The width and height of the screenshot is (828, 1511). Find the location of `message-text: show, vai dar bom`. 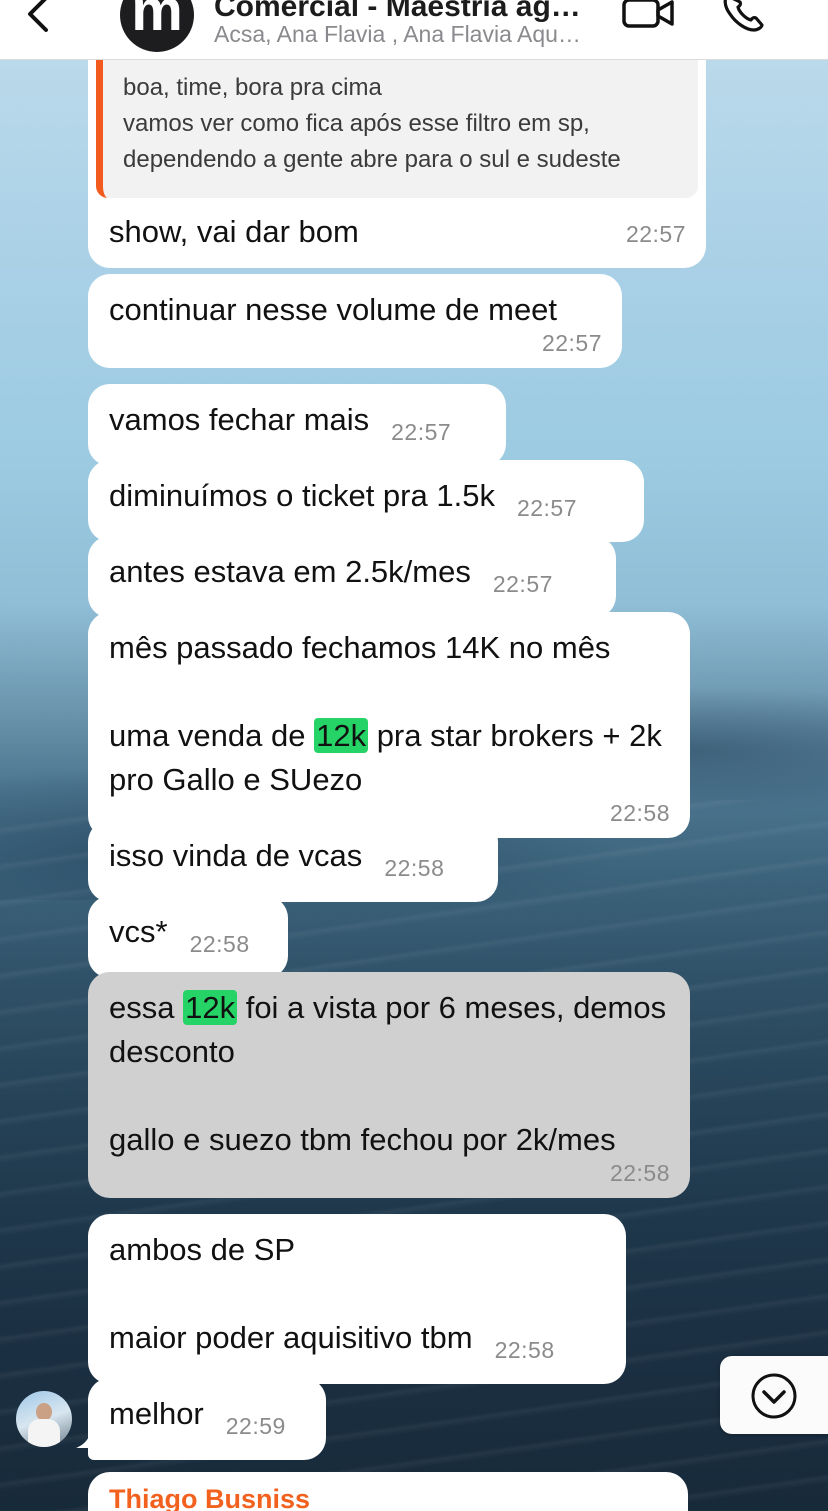

message-text: show, vai dar bom is located at coordinates (234, 231).